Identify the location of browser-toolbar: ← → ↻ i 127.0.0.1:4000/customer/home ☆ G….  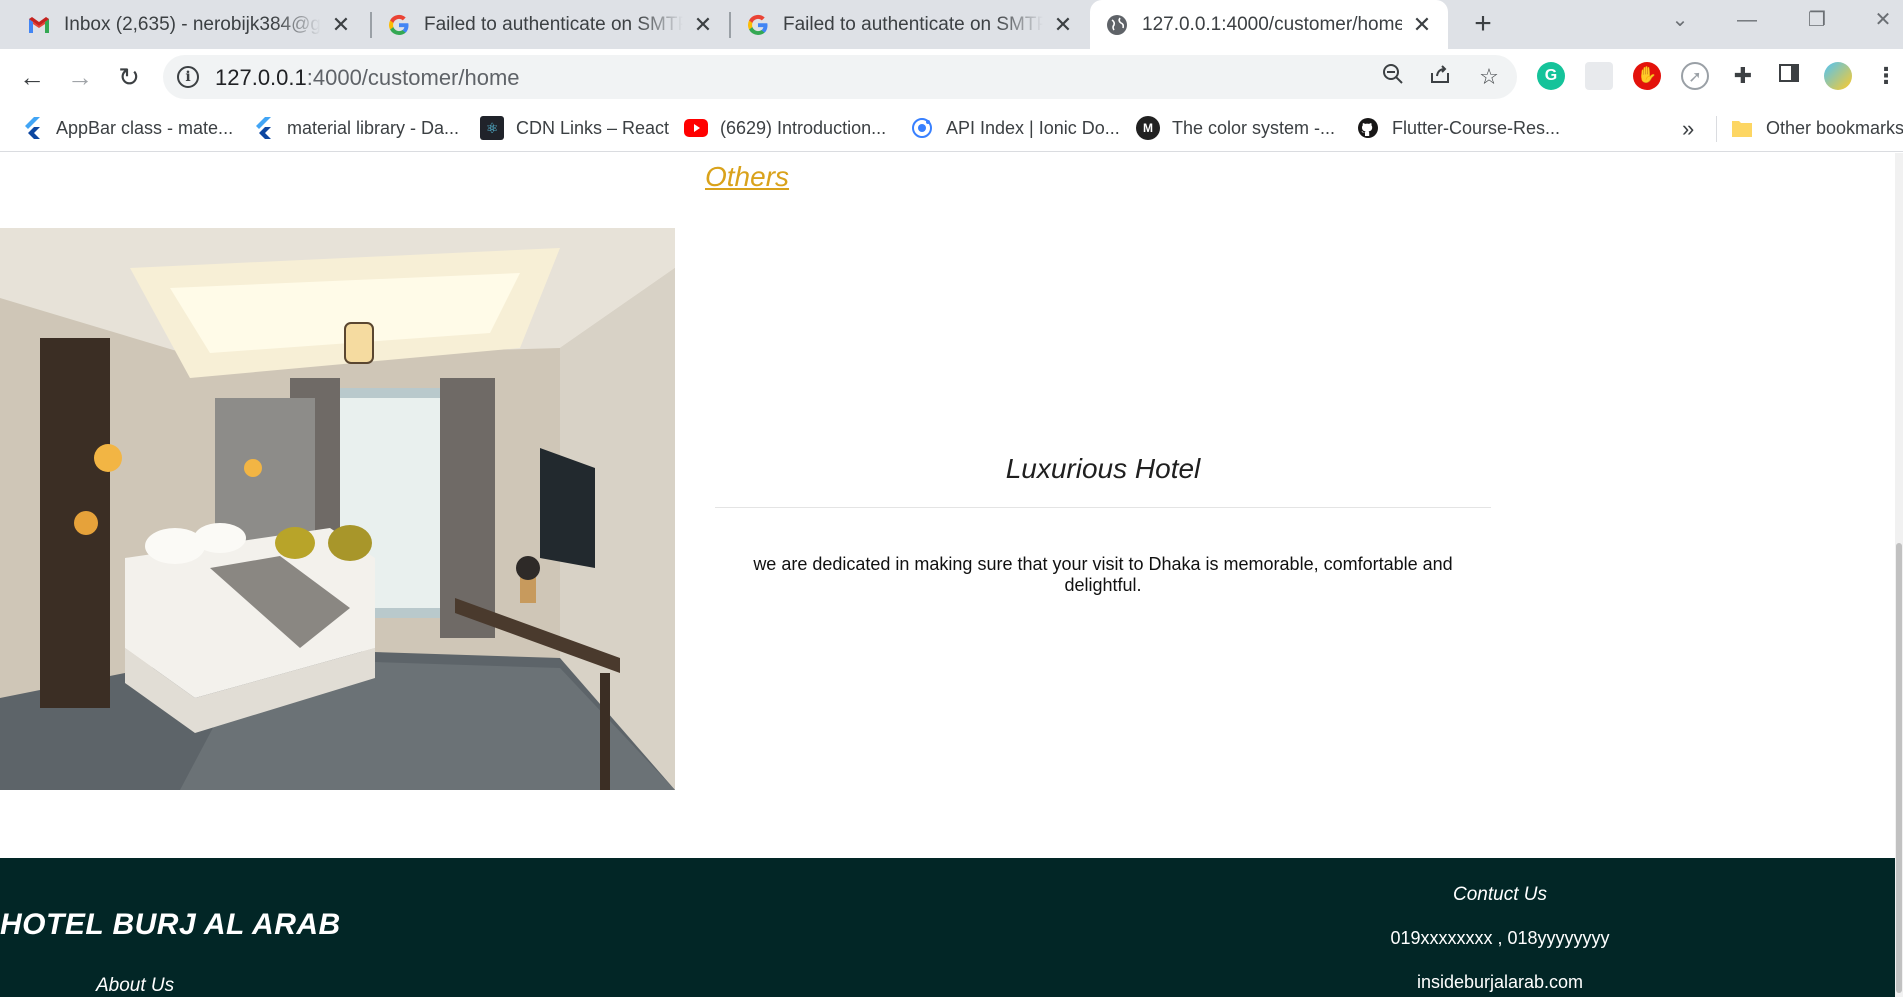
(951, 76).